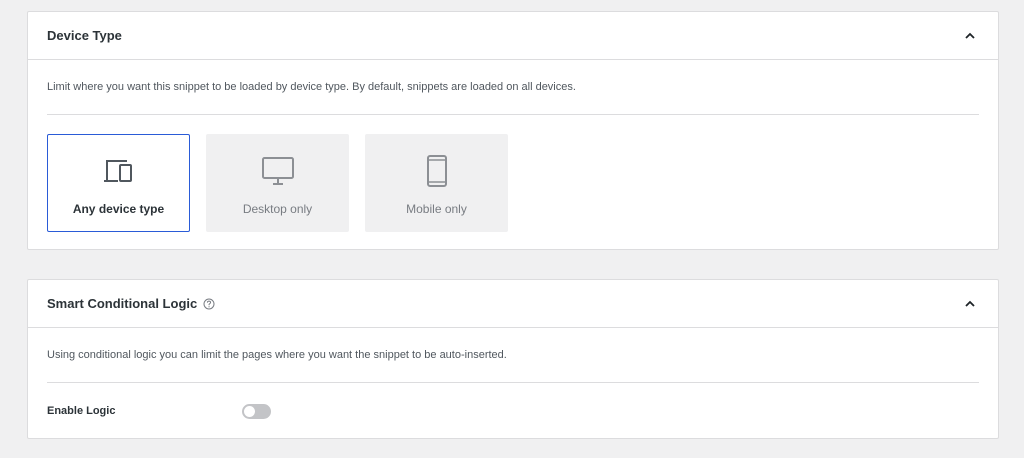 The width and height of the screenshot is (1024, 458). Describe the element at coordinates (249, 411) in the screenshot. I see `toggle-knob` at that location.